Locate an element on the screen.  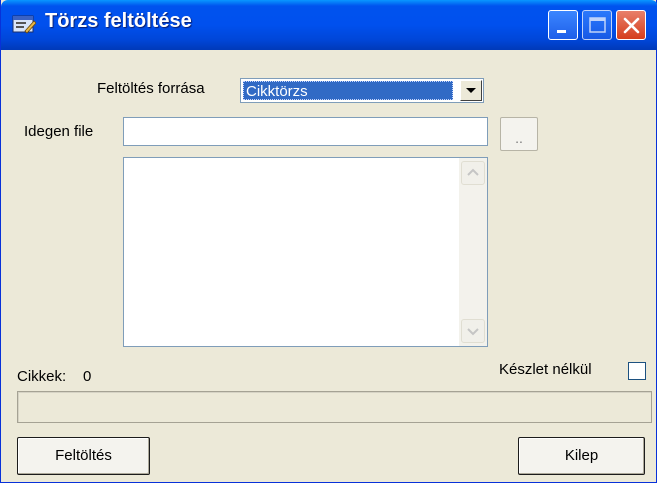
title-bar: Törzs feltöltése is located at coordinates (329, 25).